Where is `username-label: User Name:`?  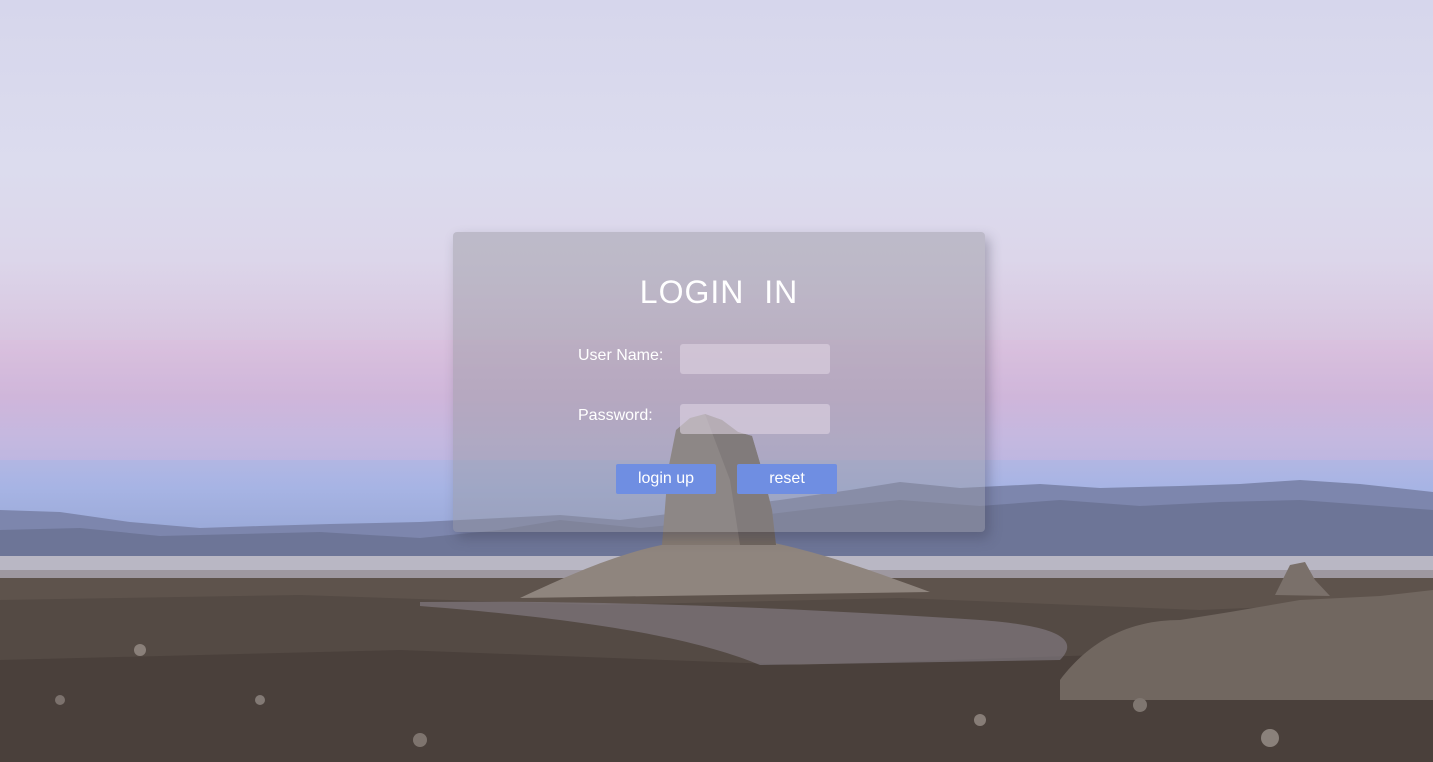 username-label: User Name: is located at coordinates (621, 355).